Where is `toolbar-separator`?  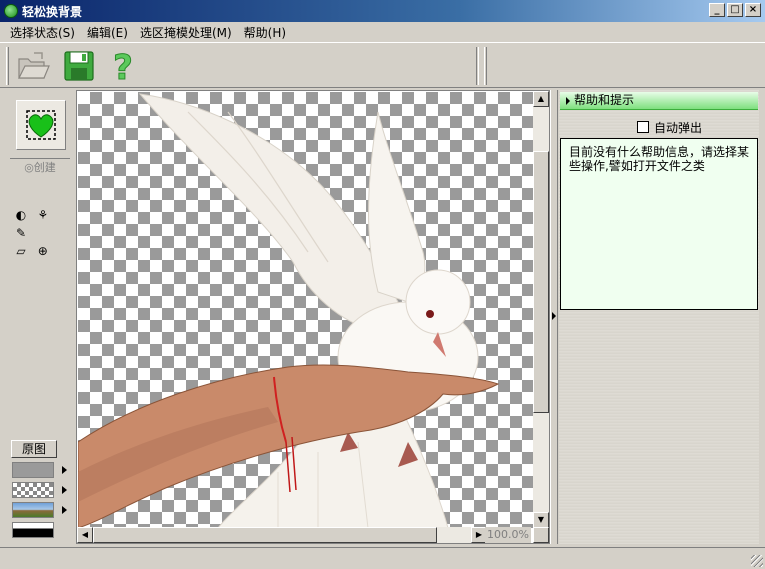
toolbar-separator is located at coordinates (477, 66).